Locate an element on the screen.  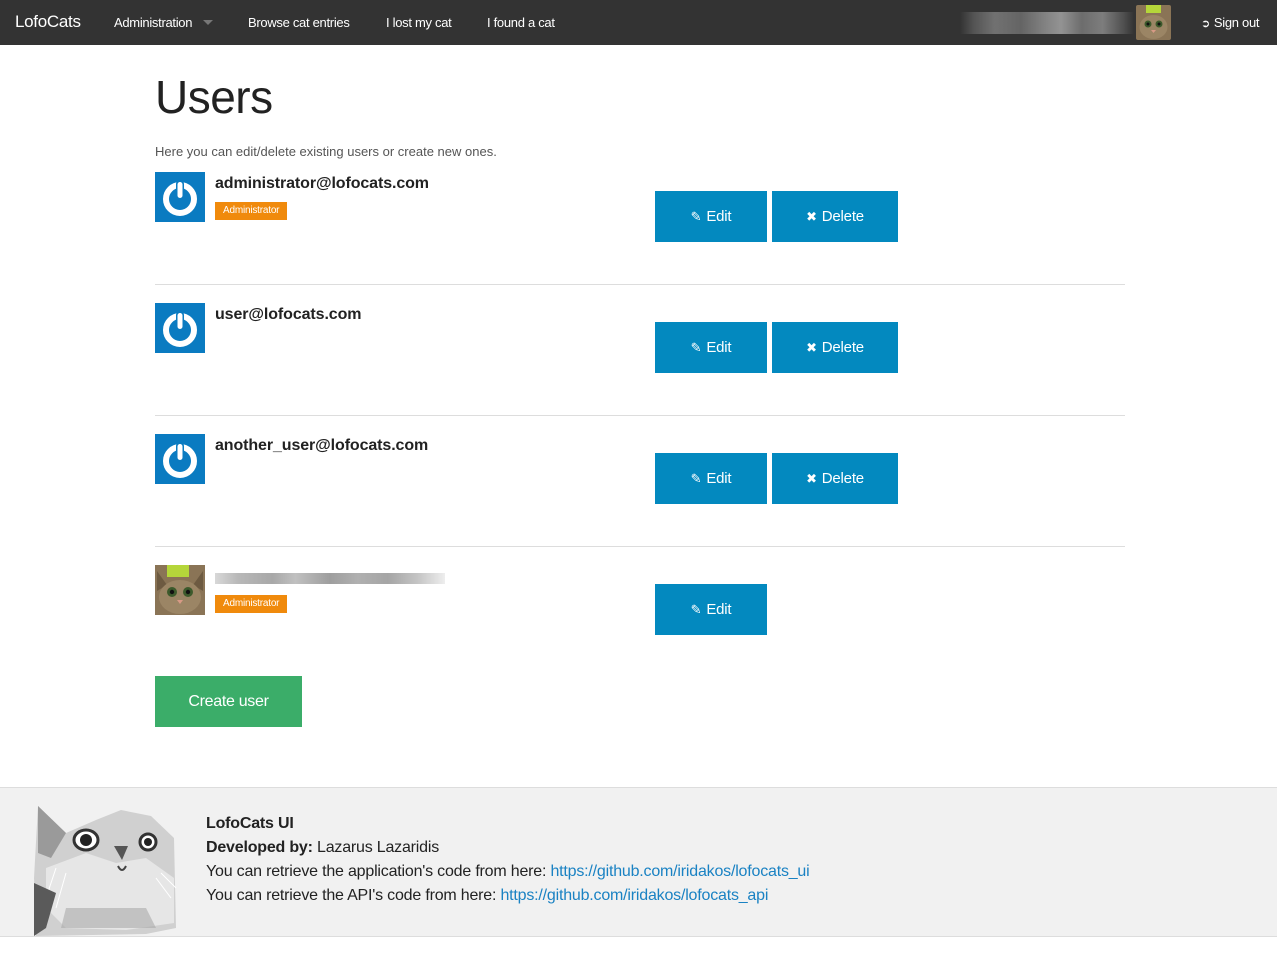
current-user-name-redacted is located at coordinates (1047, 23).